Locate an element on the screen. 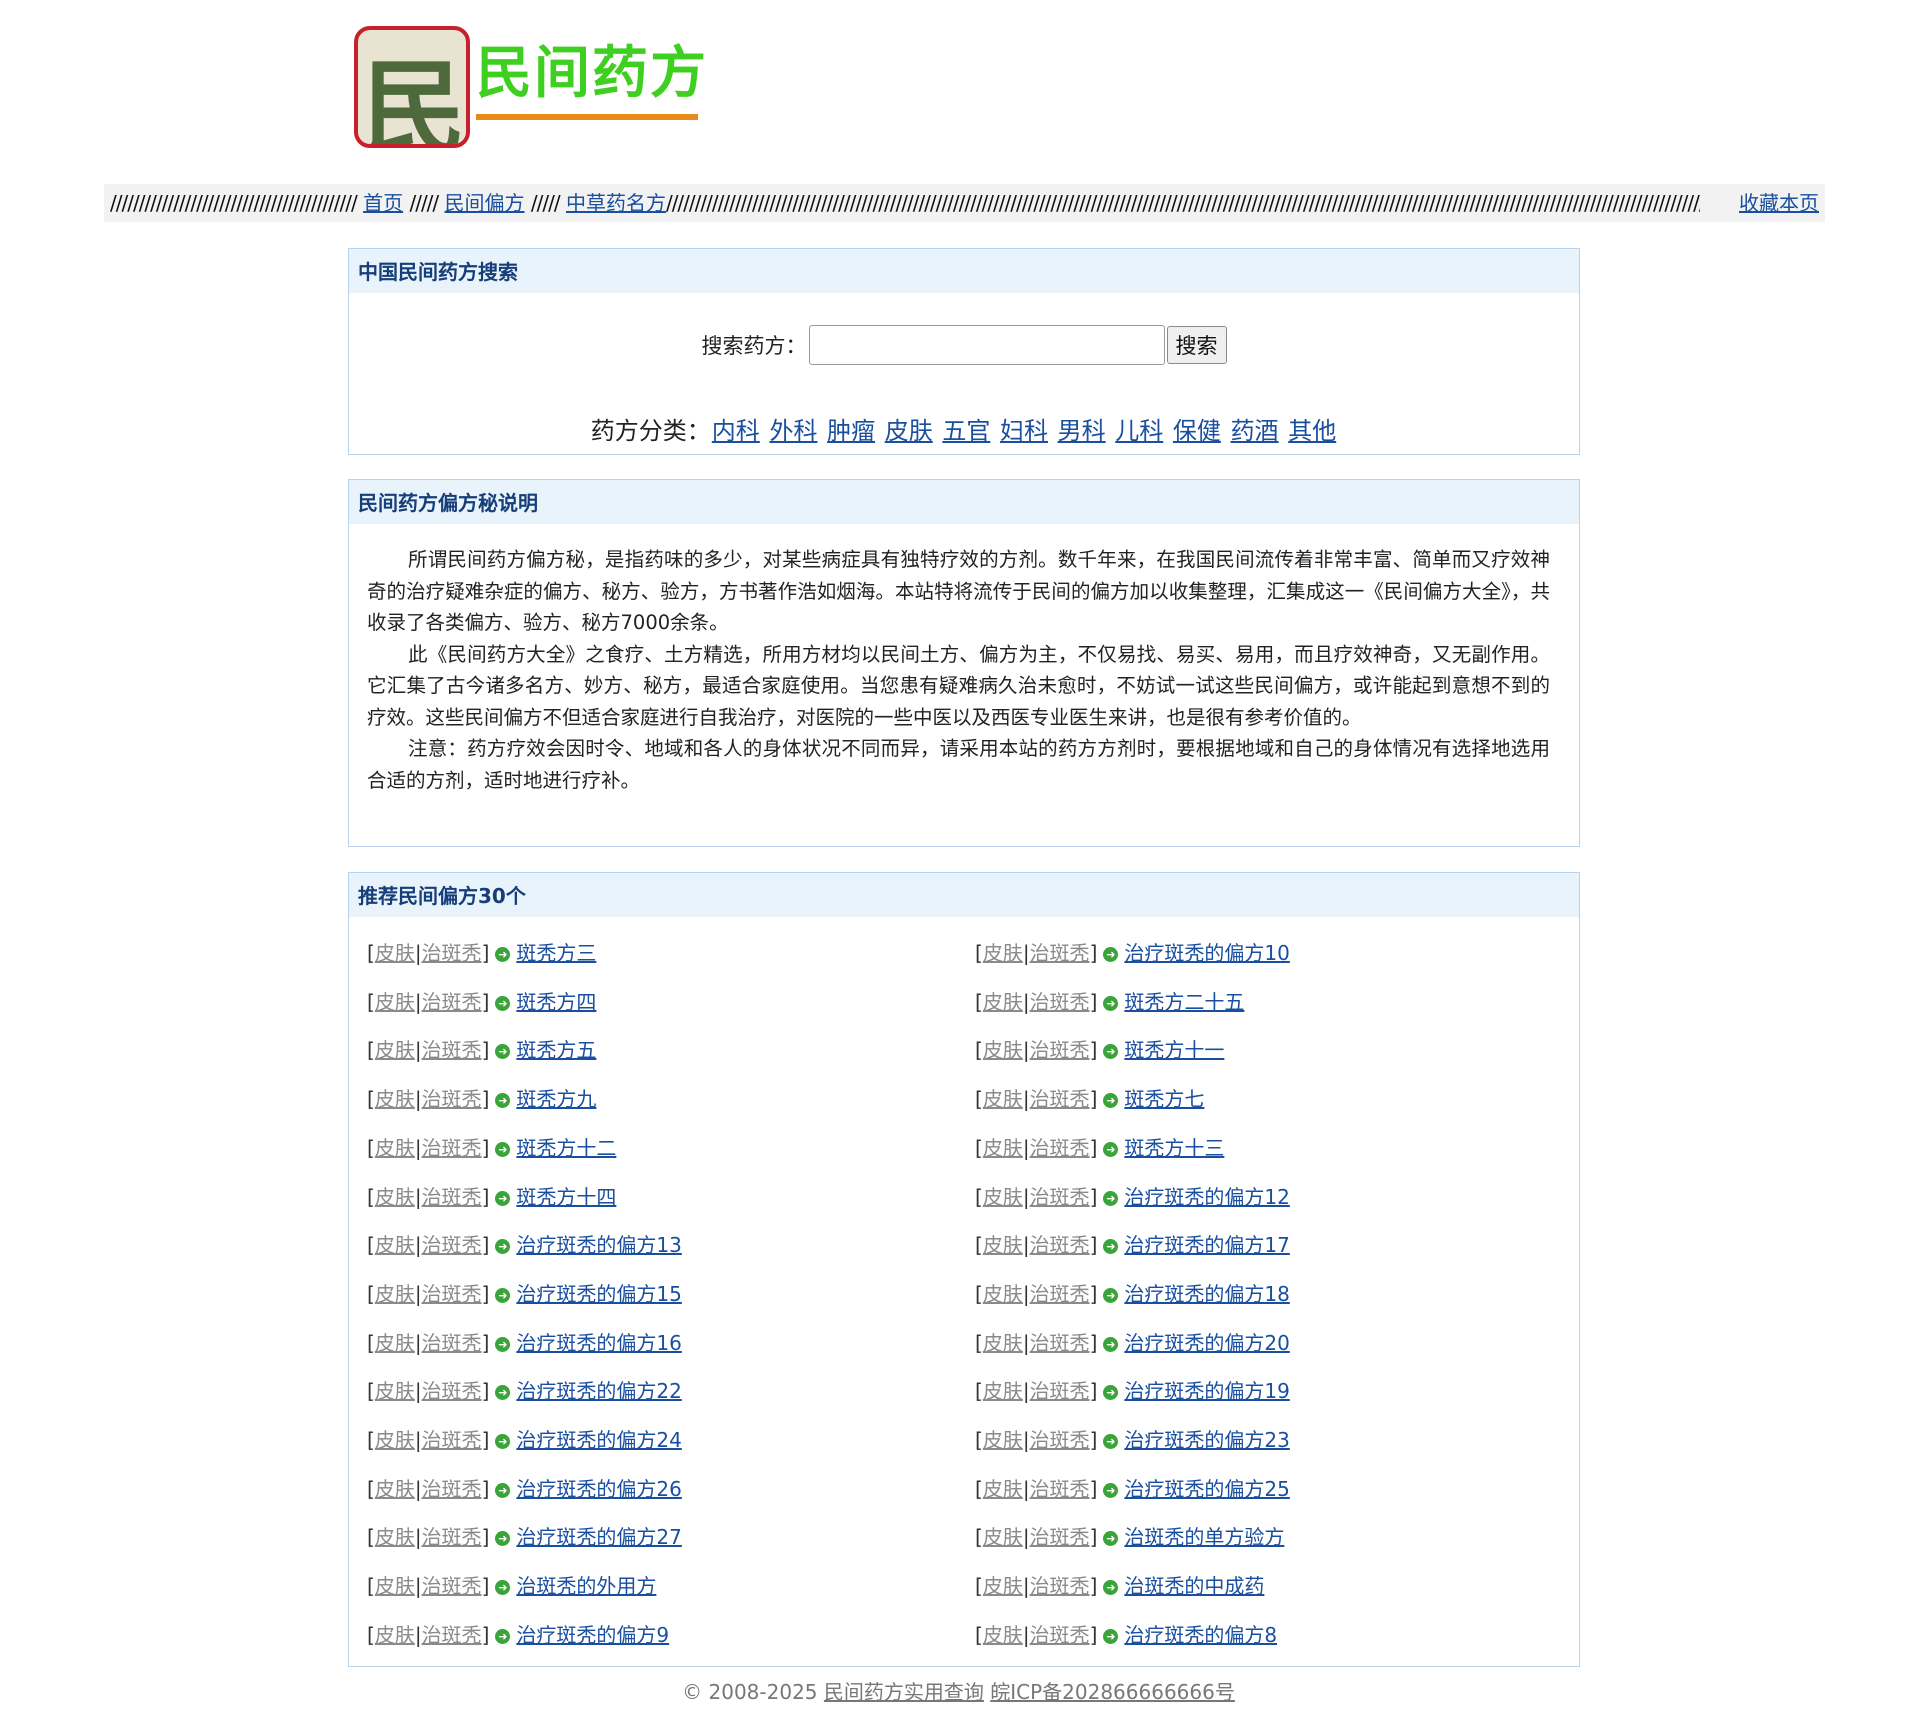 Image resolution: width=1917 pixels, height=1713 pixels. category-link: 外科 is located at coordinates (793, 431).